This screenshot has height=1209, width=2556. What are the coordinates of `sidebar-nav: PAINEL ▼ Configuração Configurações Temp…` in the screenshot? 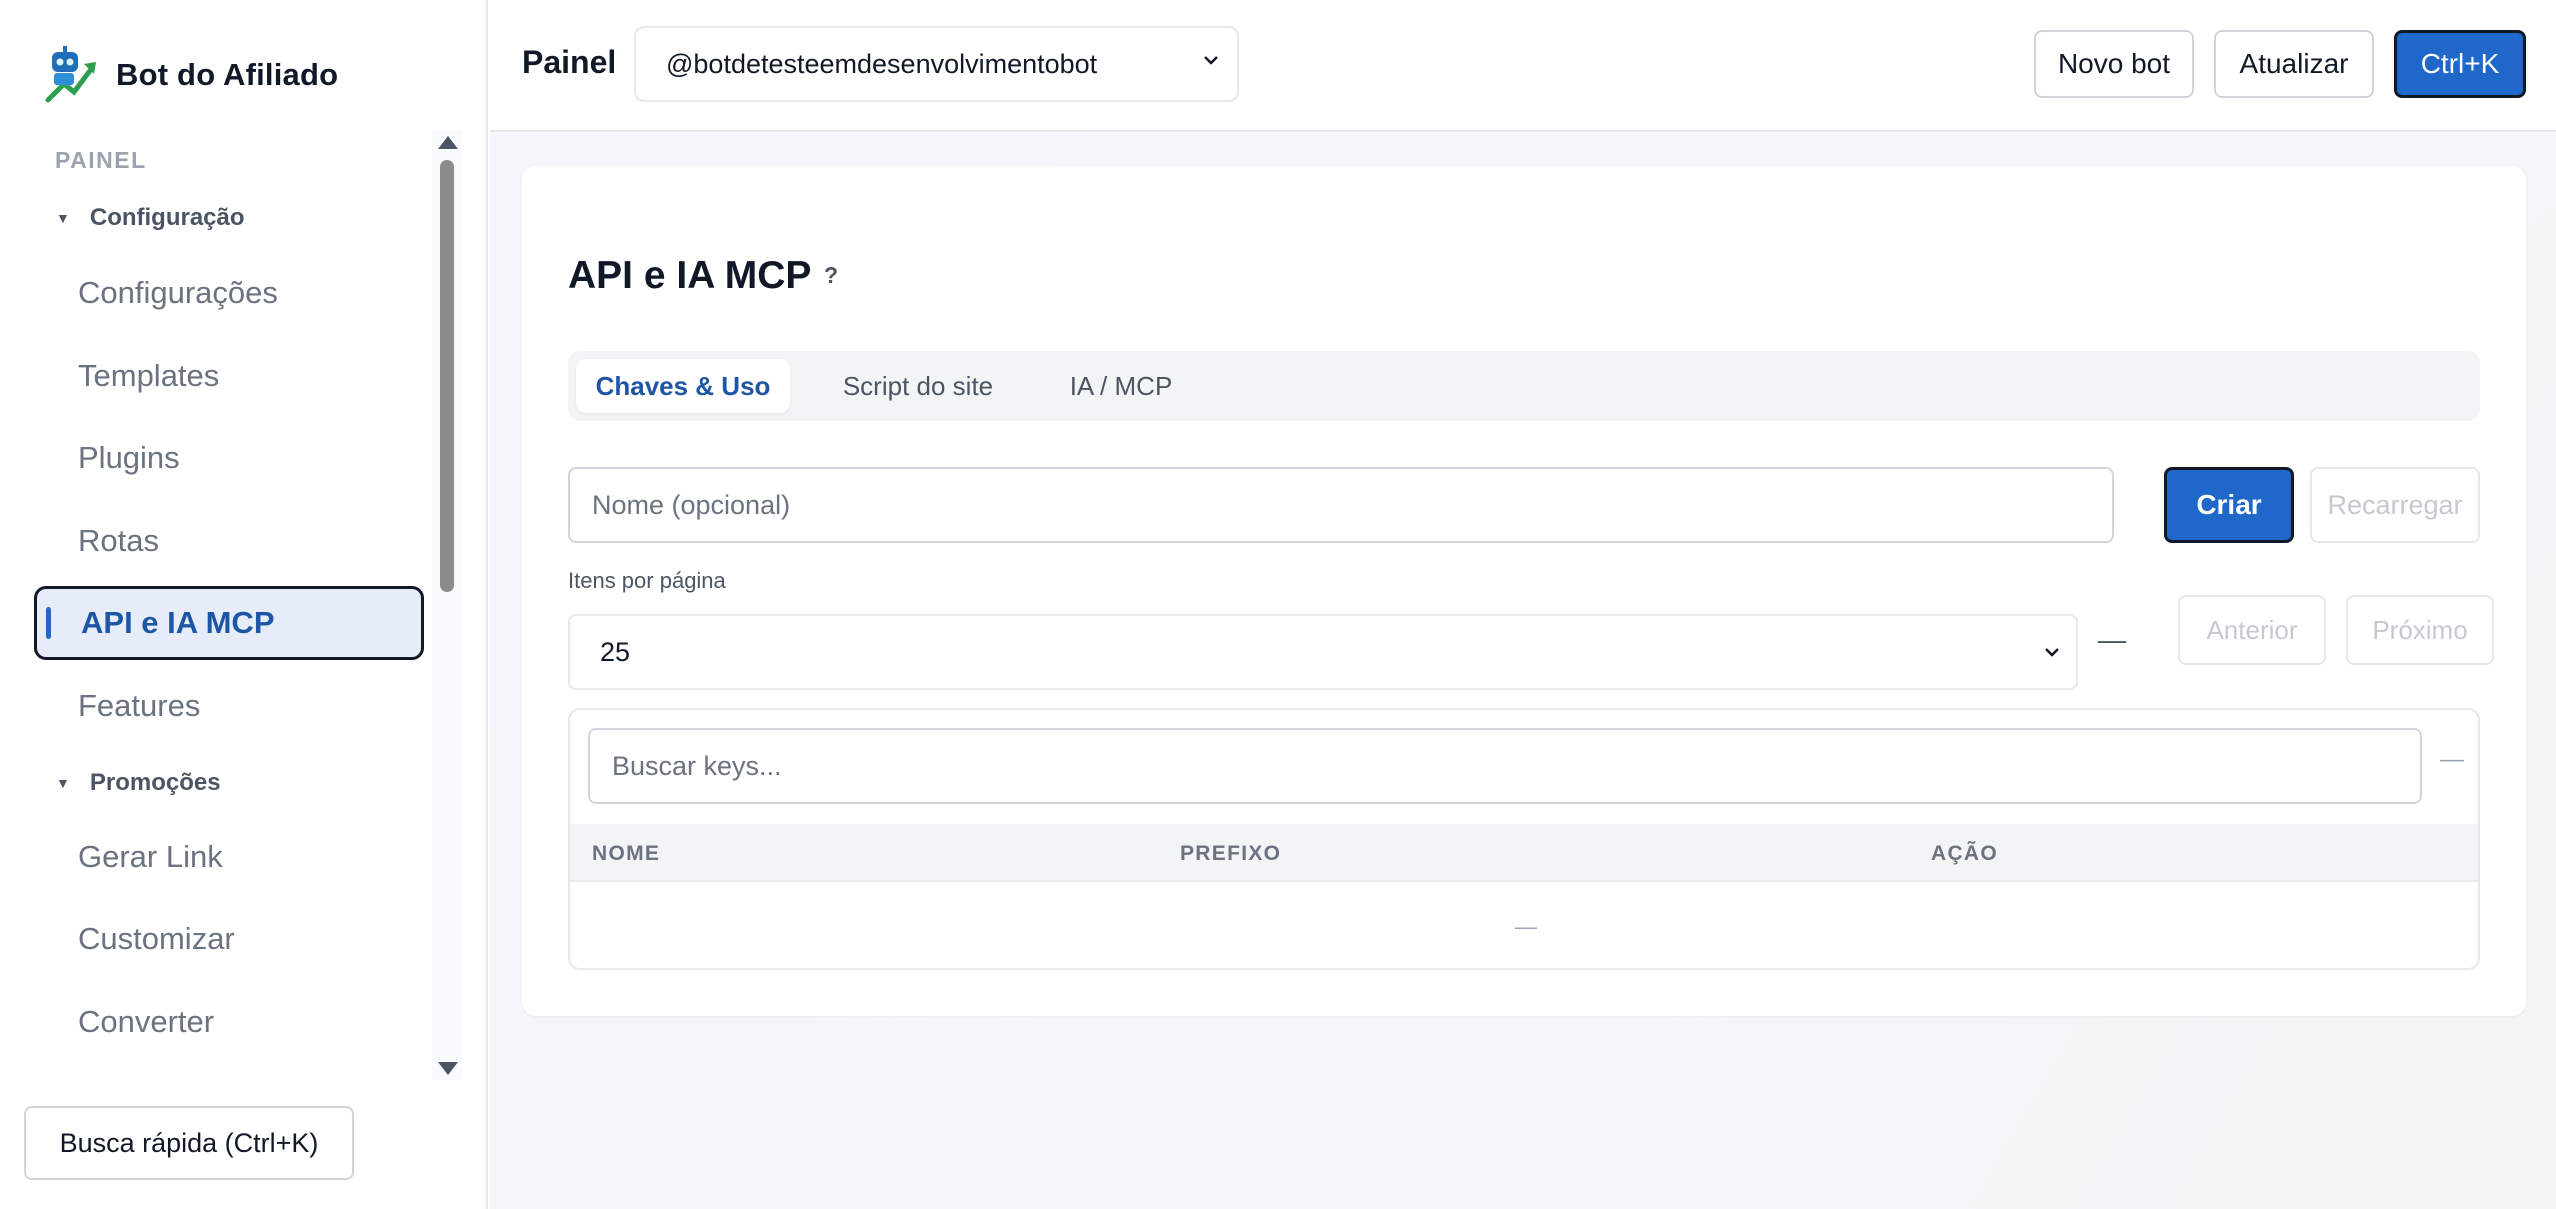 It's located at (230, 605).